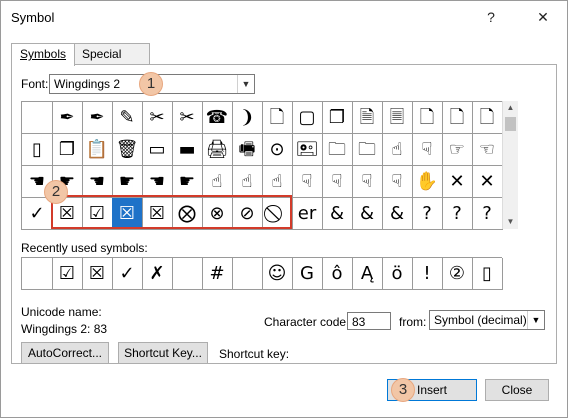 The width and height of the screenshot is (568, 418). I want to click on from-dropdown: Symbol (decimal) ▼, so click(487, 320).